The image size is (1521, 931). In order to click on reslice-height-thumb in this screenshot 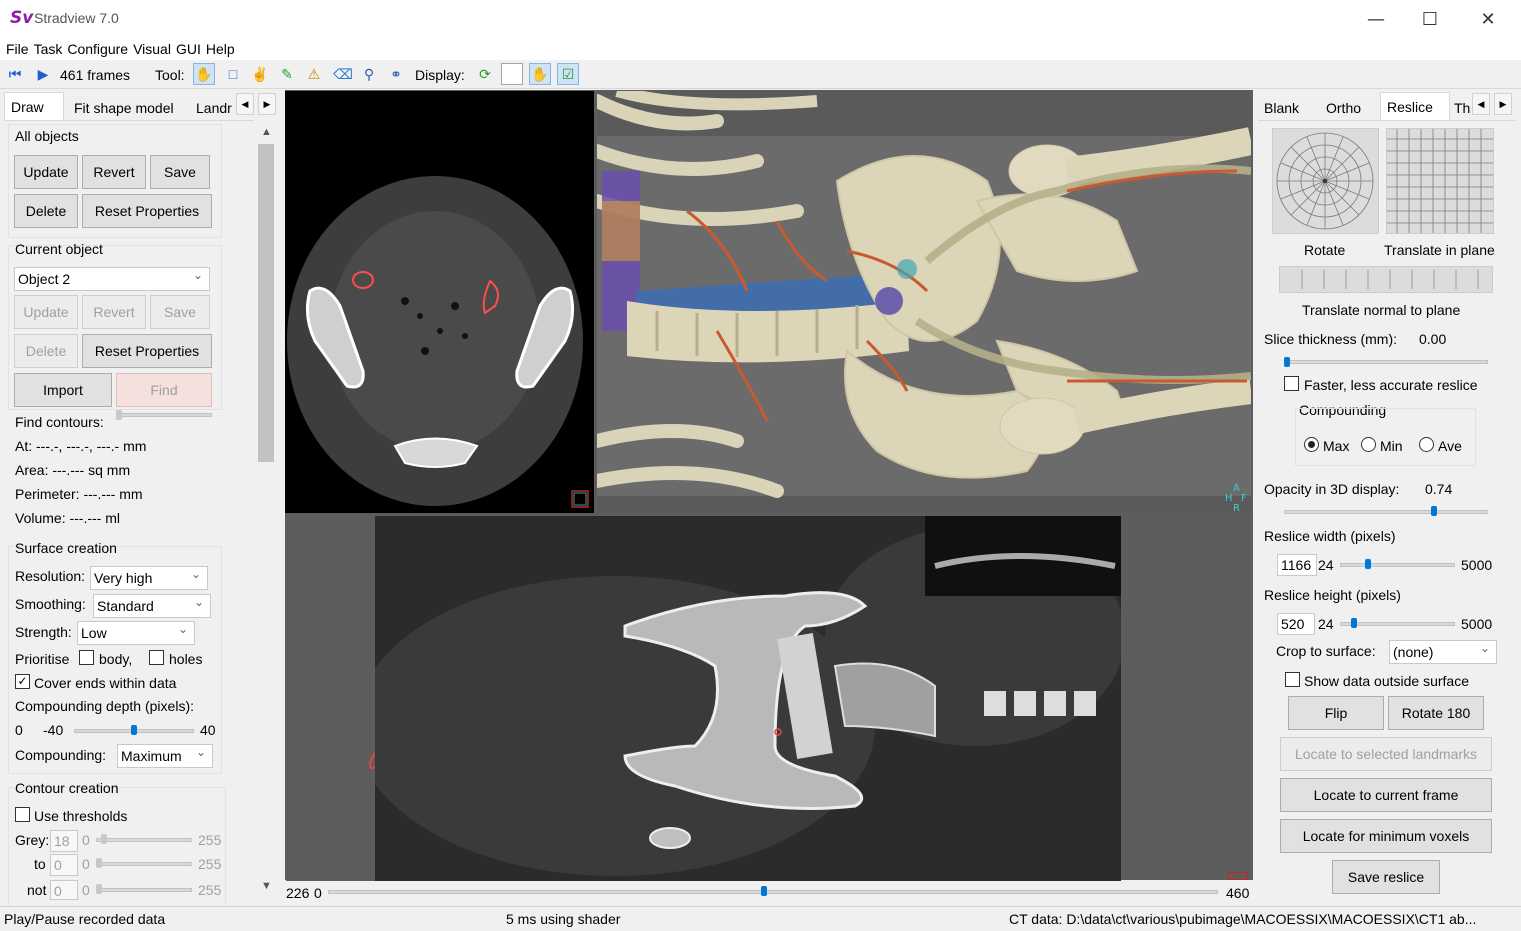, I will do `click(1353, 623)`.